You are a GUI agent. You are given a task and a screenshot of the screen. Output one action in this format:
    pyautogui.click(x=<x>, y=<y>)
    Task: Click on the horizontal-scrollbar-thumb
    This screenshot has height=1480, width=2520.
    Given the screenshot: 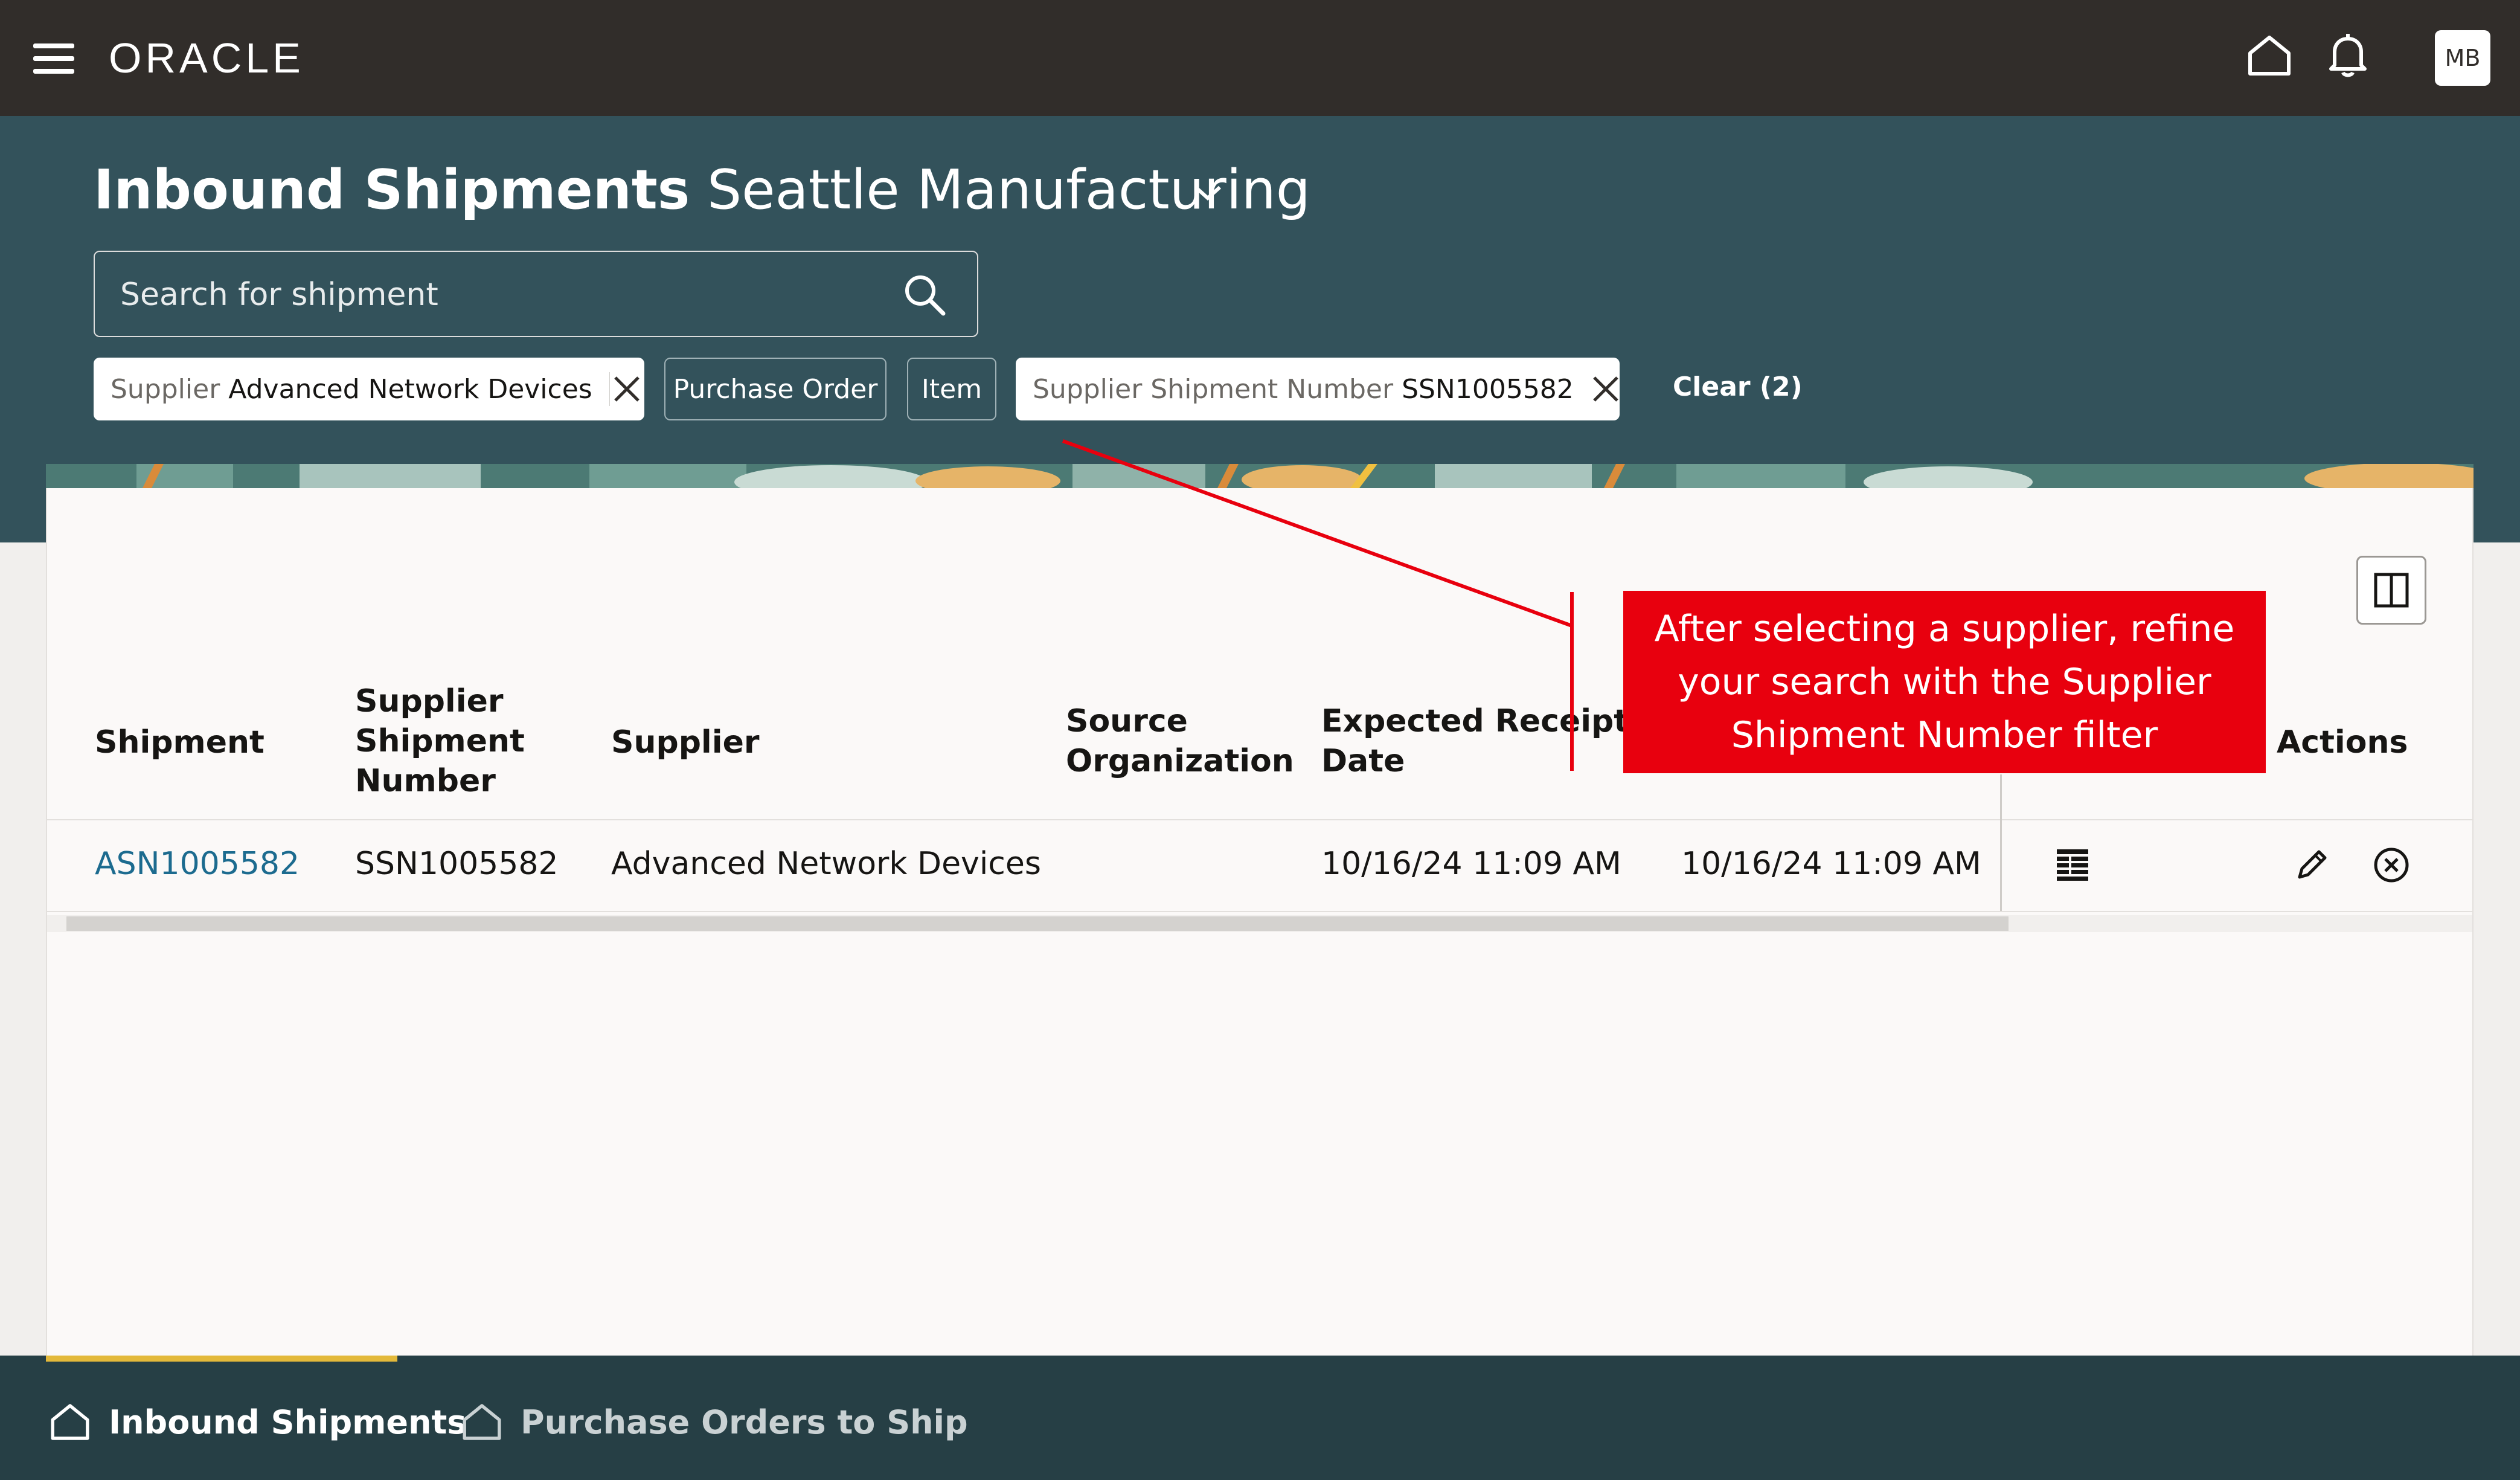 What is the action you would take?
    pyautogui.click(x=1037, y=923)
    